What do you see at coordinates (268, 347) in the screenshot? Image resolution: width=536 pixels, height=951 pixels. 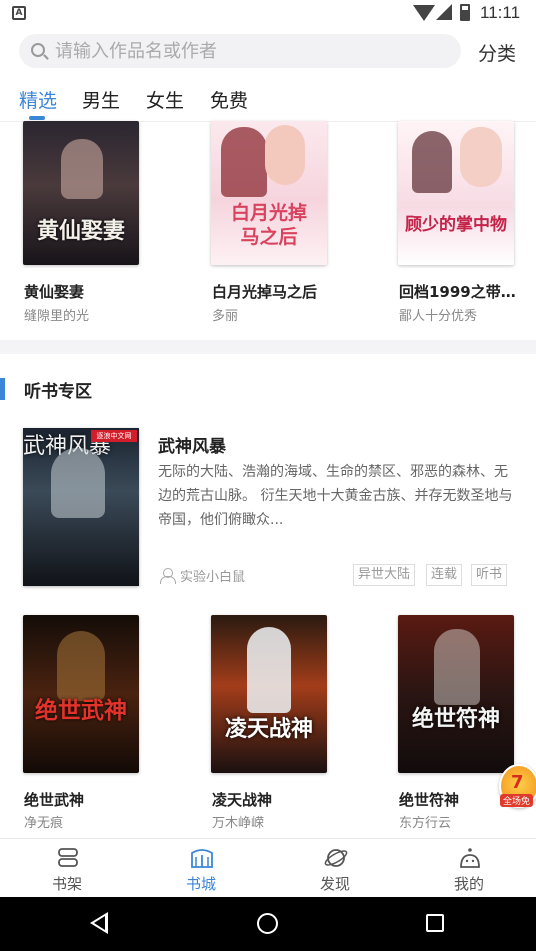 I see `section-divider` at bounding box center [268, 347].